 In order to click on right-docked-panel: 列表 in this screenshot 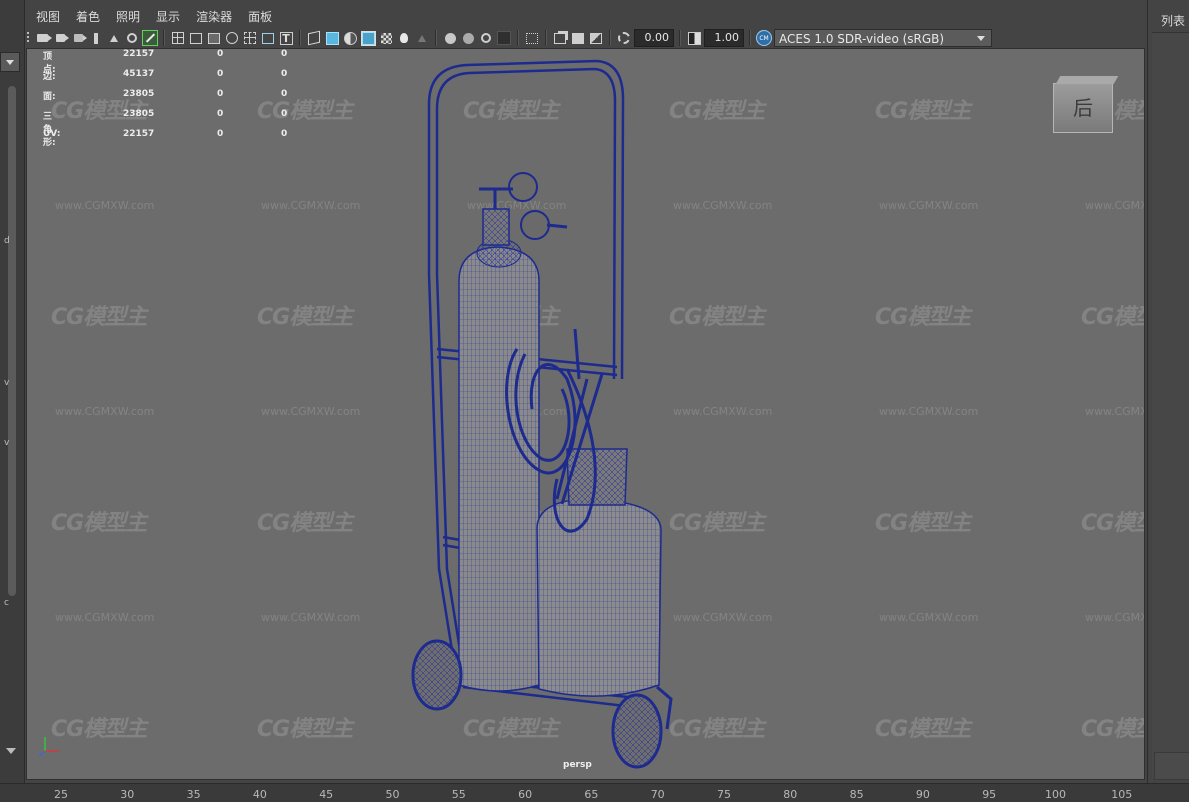, I will do `click(1168, 400)`.